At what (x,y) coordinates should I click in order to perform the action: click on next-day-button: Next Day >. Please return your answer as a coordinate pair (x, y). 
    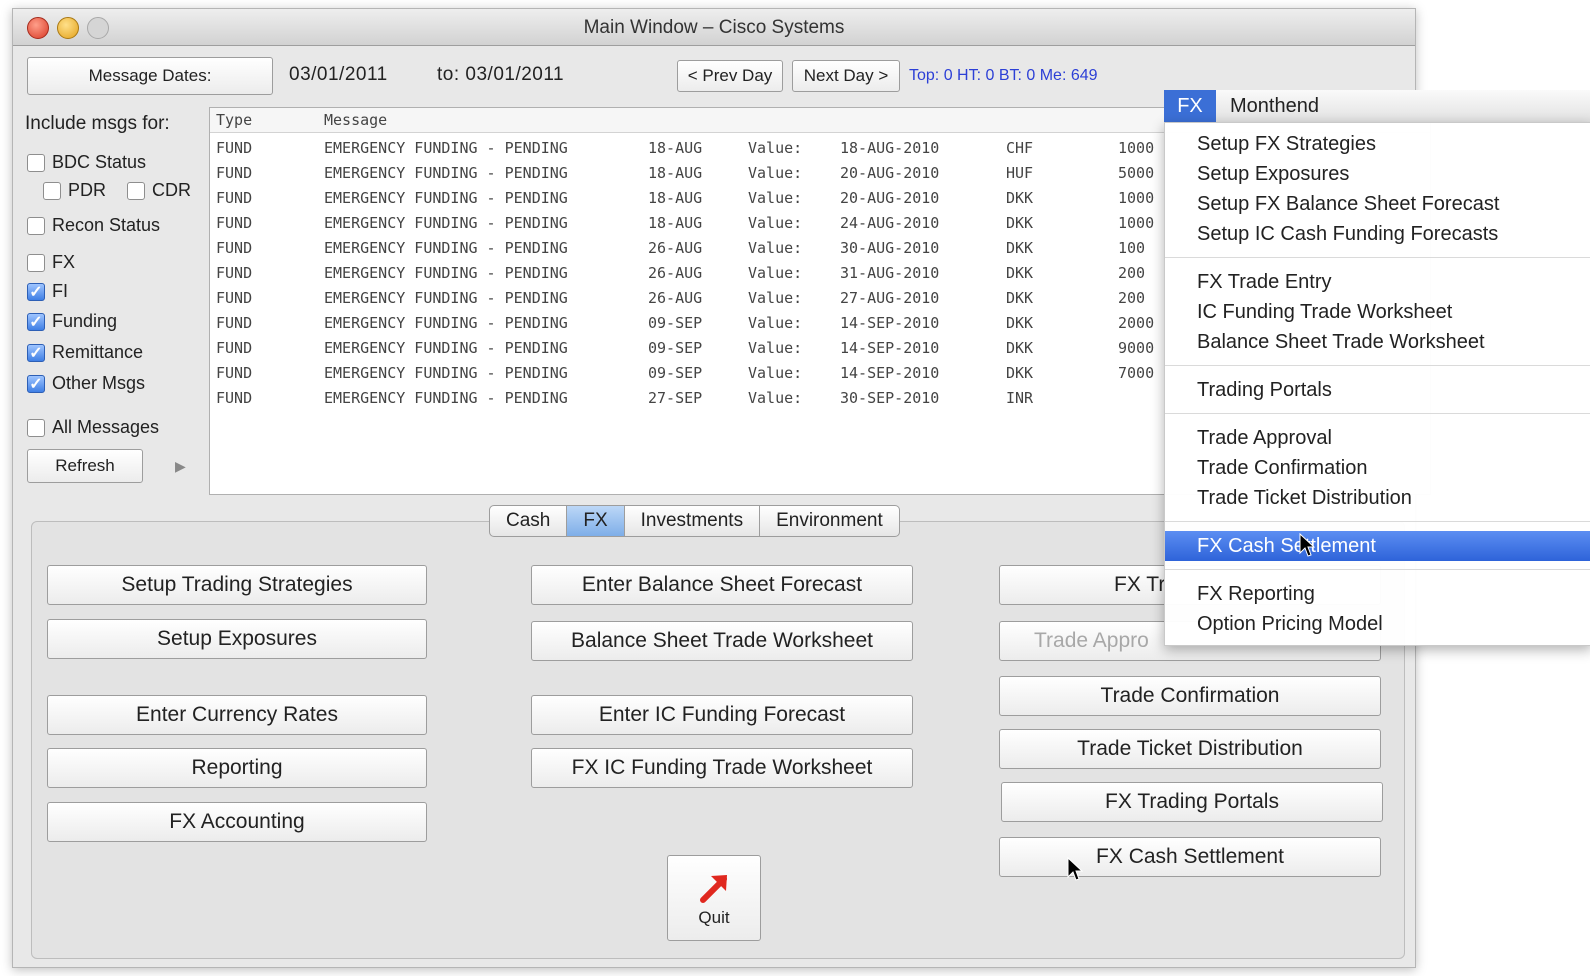
    Looking at the image, I should click on (846, 76).